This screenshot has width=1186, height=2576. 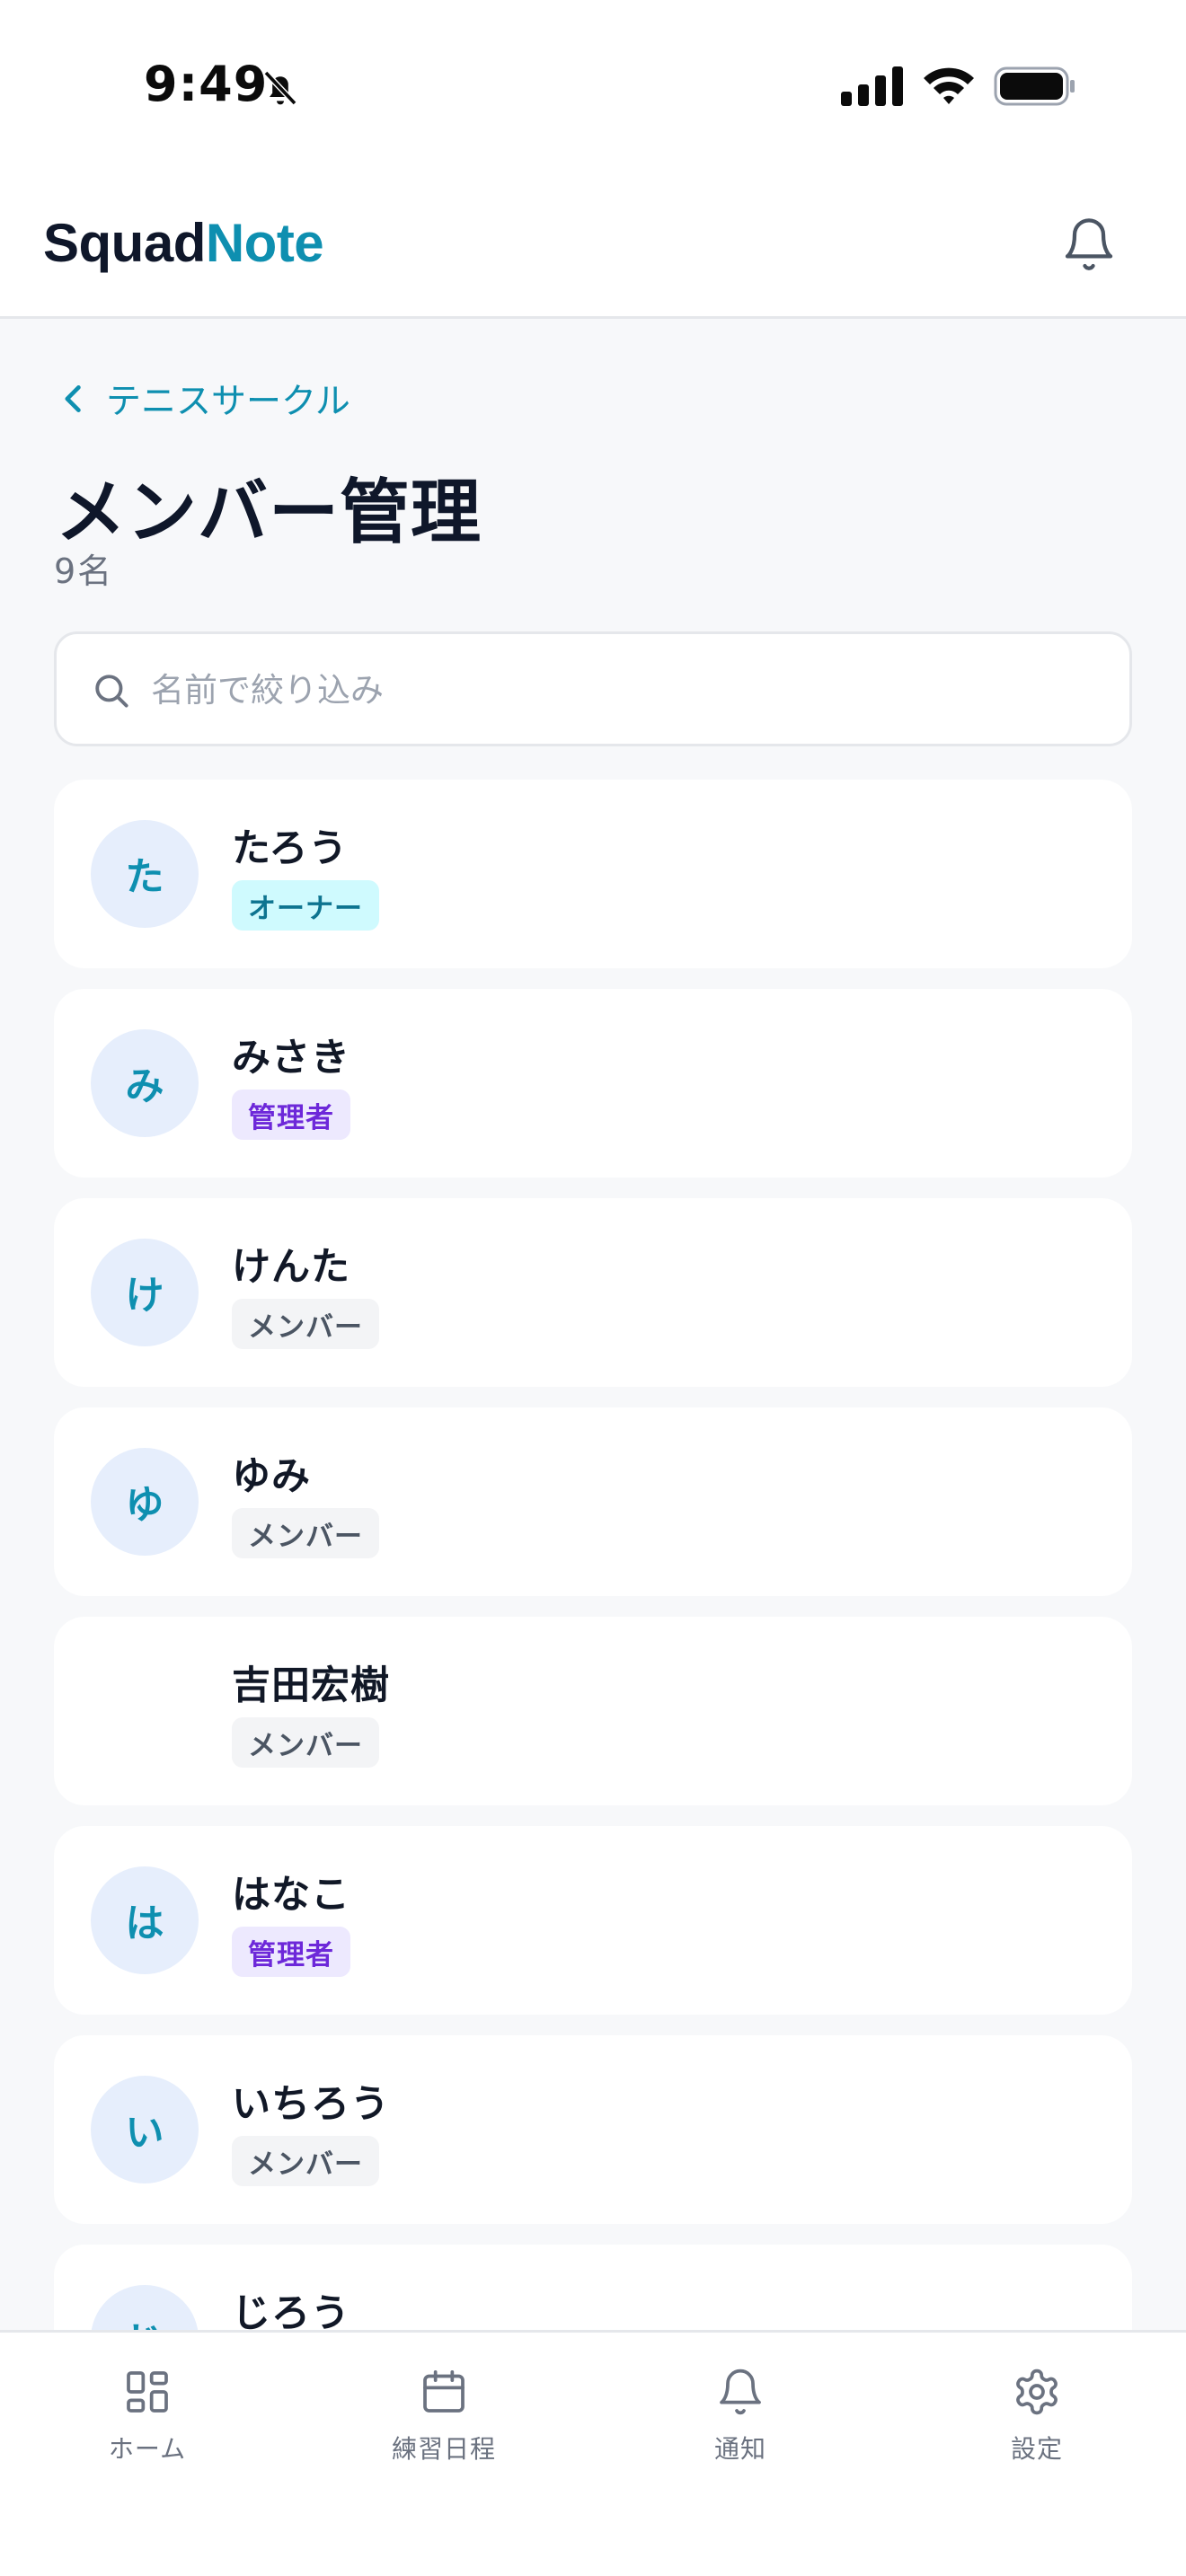 What do you see at coordinates (290, 848) in the screenshot?
I see `member-name: たろう` at bounding box center [290, 848].